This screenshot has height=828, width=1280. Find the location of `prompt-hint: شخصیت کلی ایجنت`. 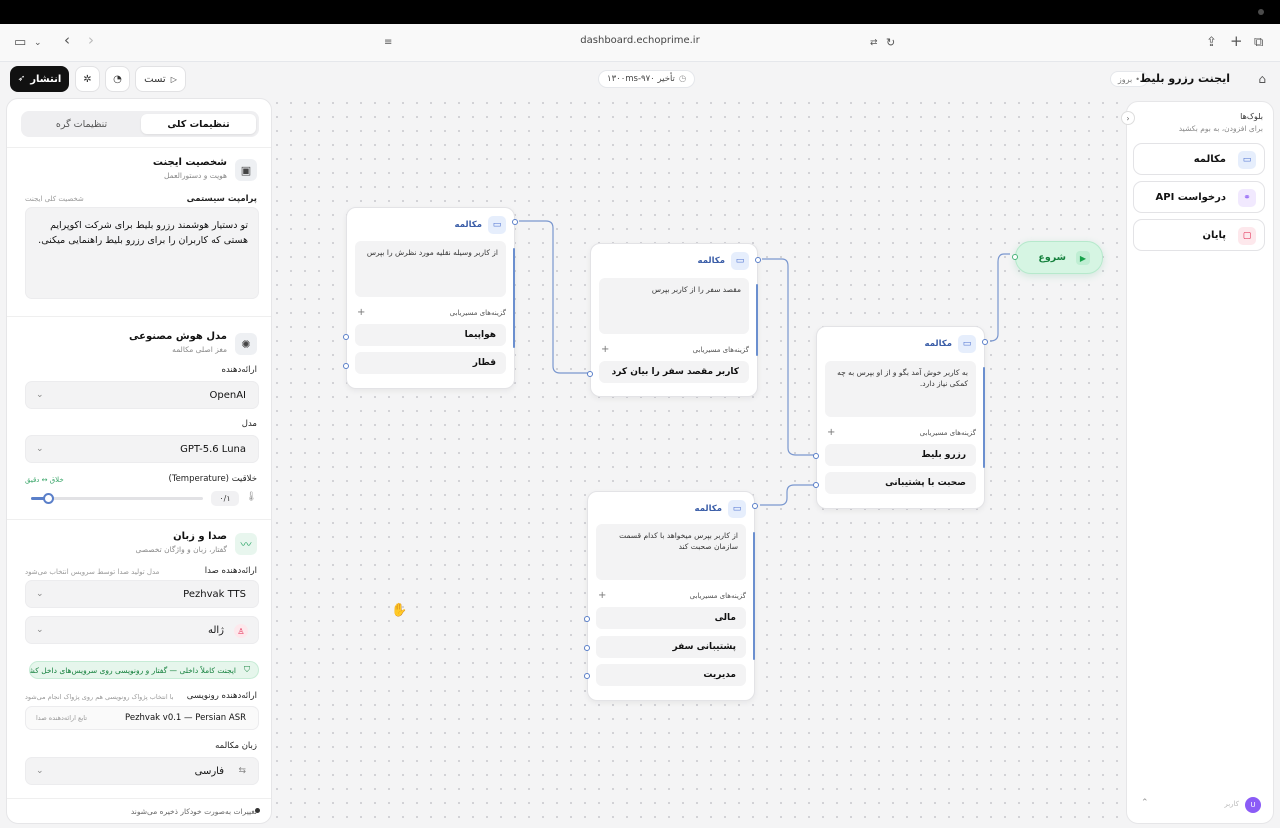

prompt-hint: شخصیت کلی ایجنت is located at coordinates (54, 199).